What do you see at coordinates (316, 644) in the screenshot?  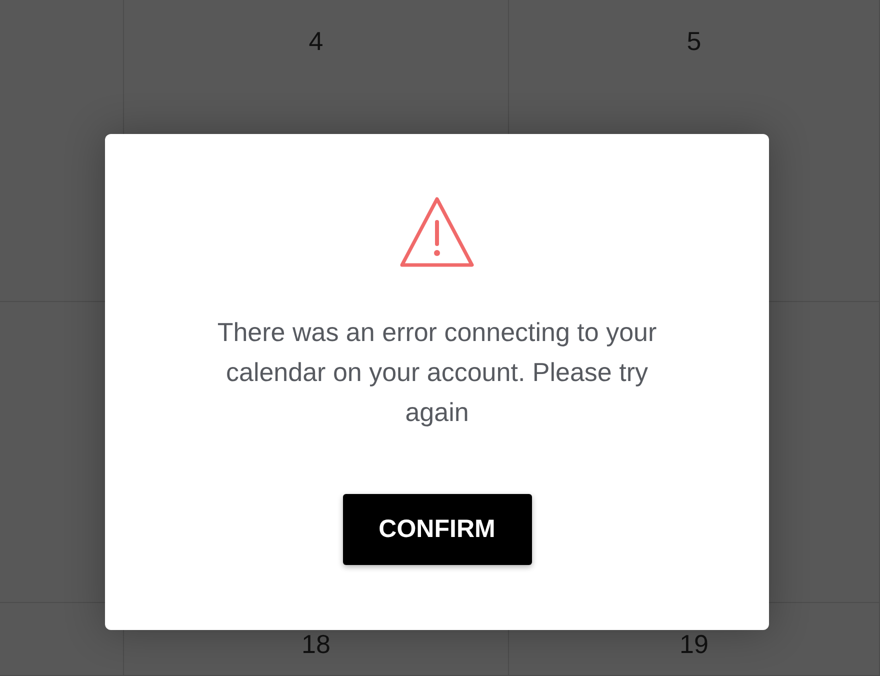 I see `day-number: 18` at bounding box center [316, 644].